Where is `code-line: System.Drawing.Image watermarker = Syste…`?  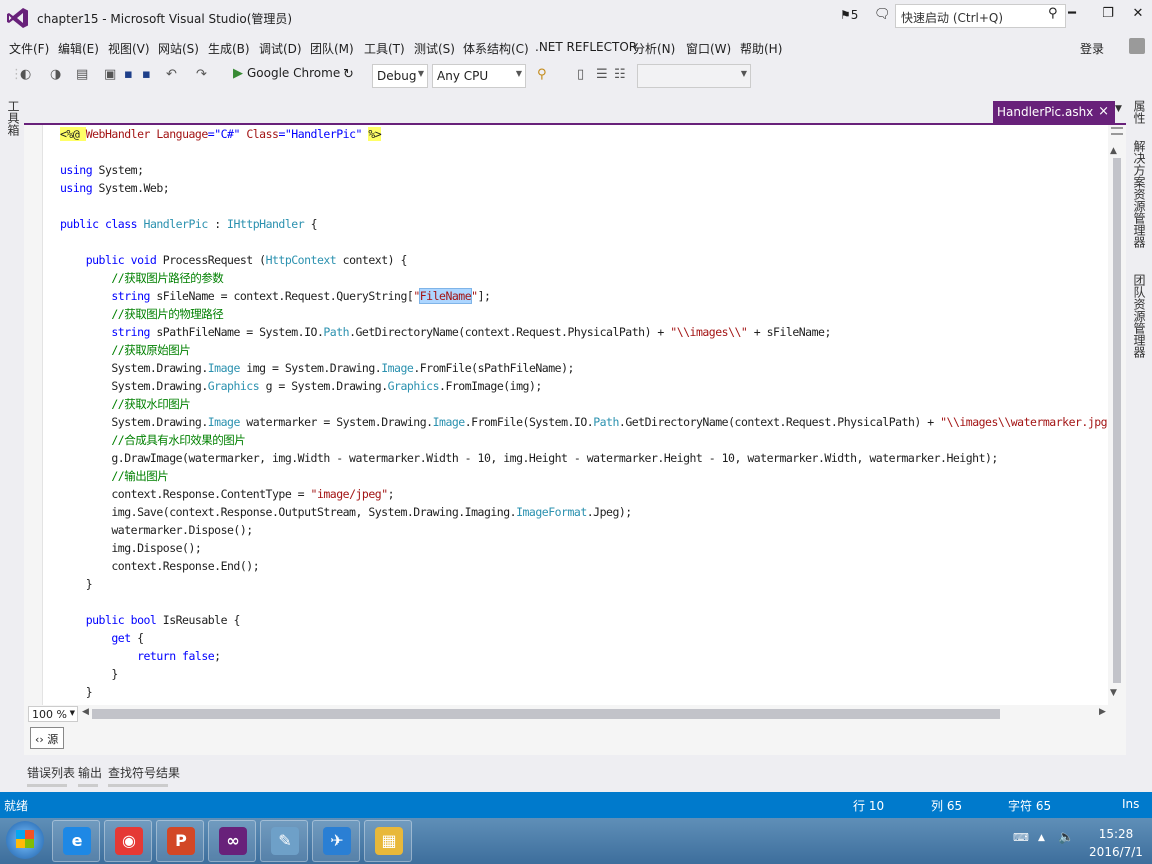
code-line: System.Drawing.Image watermarker = Syste… is located at coordinates (593, 422).